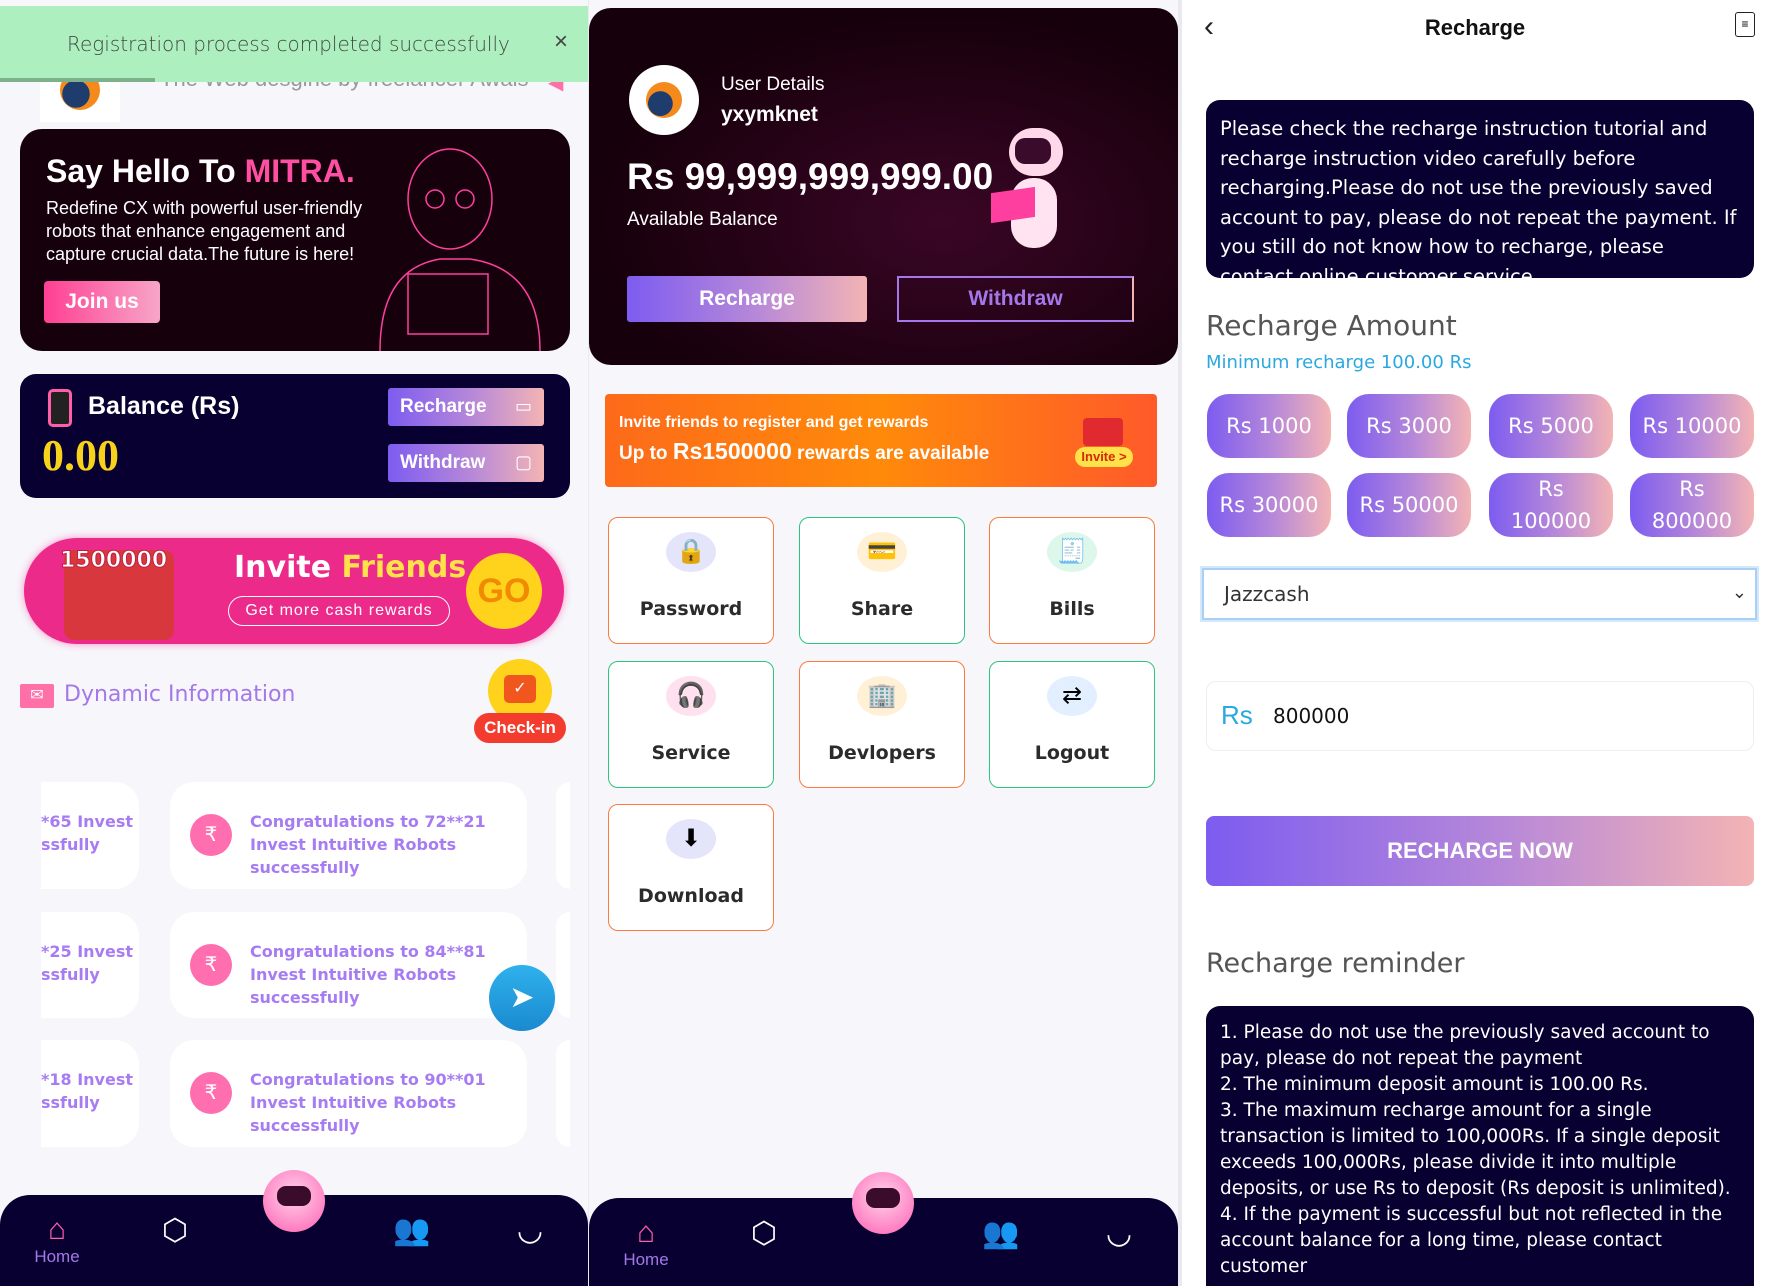 This screenshot has height=1286, width=1768. I want to click on banner-invite-button: Invite >, so click(1104, 457).